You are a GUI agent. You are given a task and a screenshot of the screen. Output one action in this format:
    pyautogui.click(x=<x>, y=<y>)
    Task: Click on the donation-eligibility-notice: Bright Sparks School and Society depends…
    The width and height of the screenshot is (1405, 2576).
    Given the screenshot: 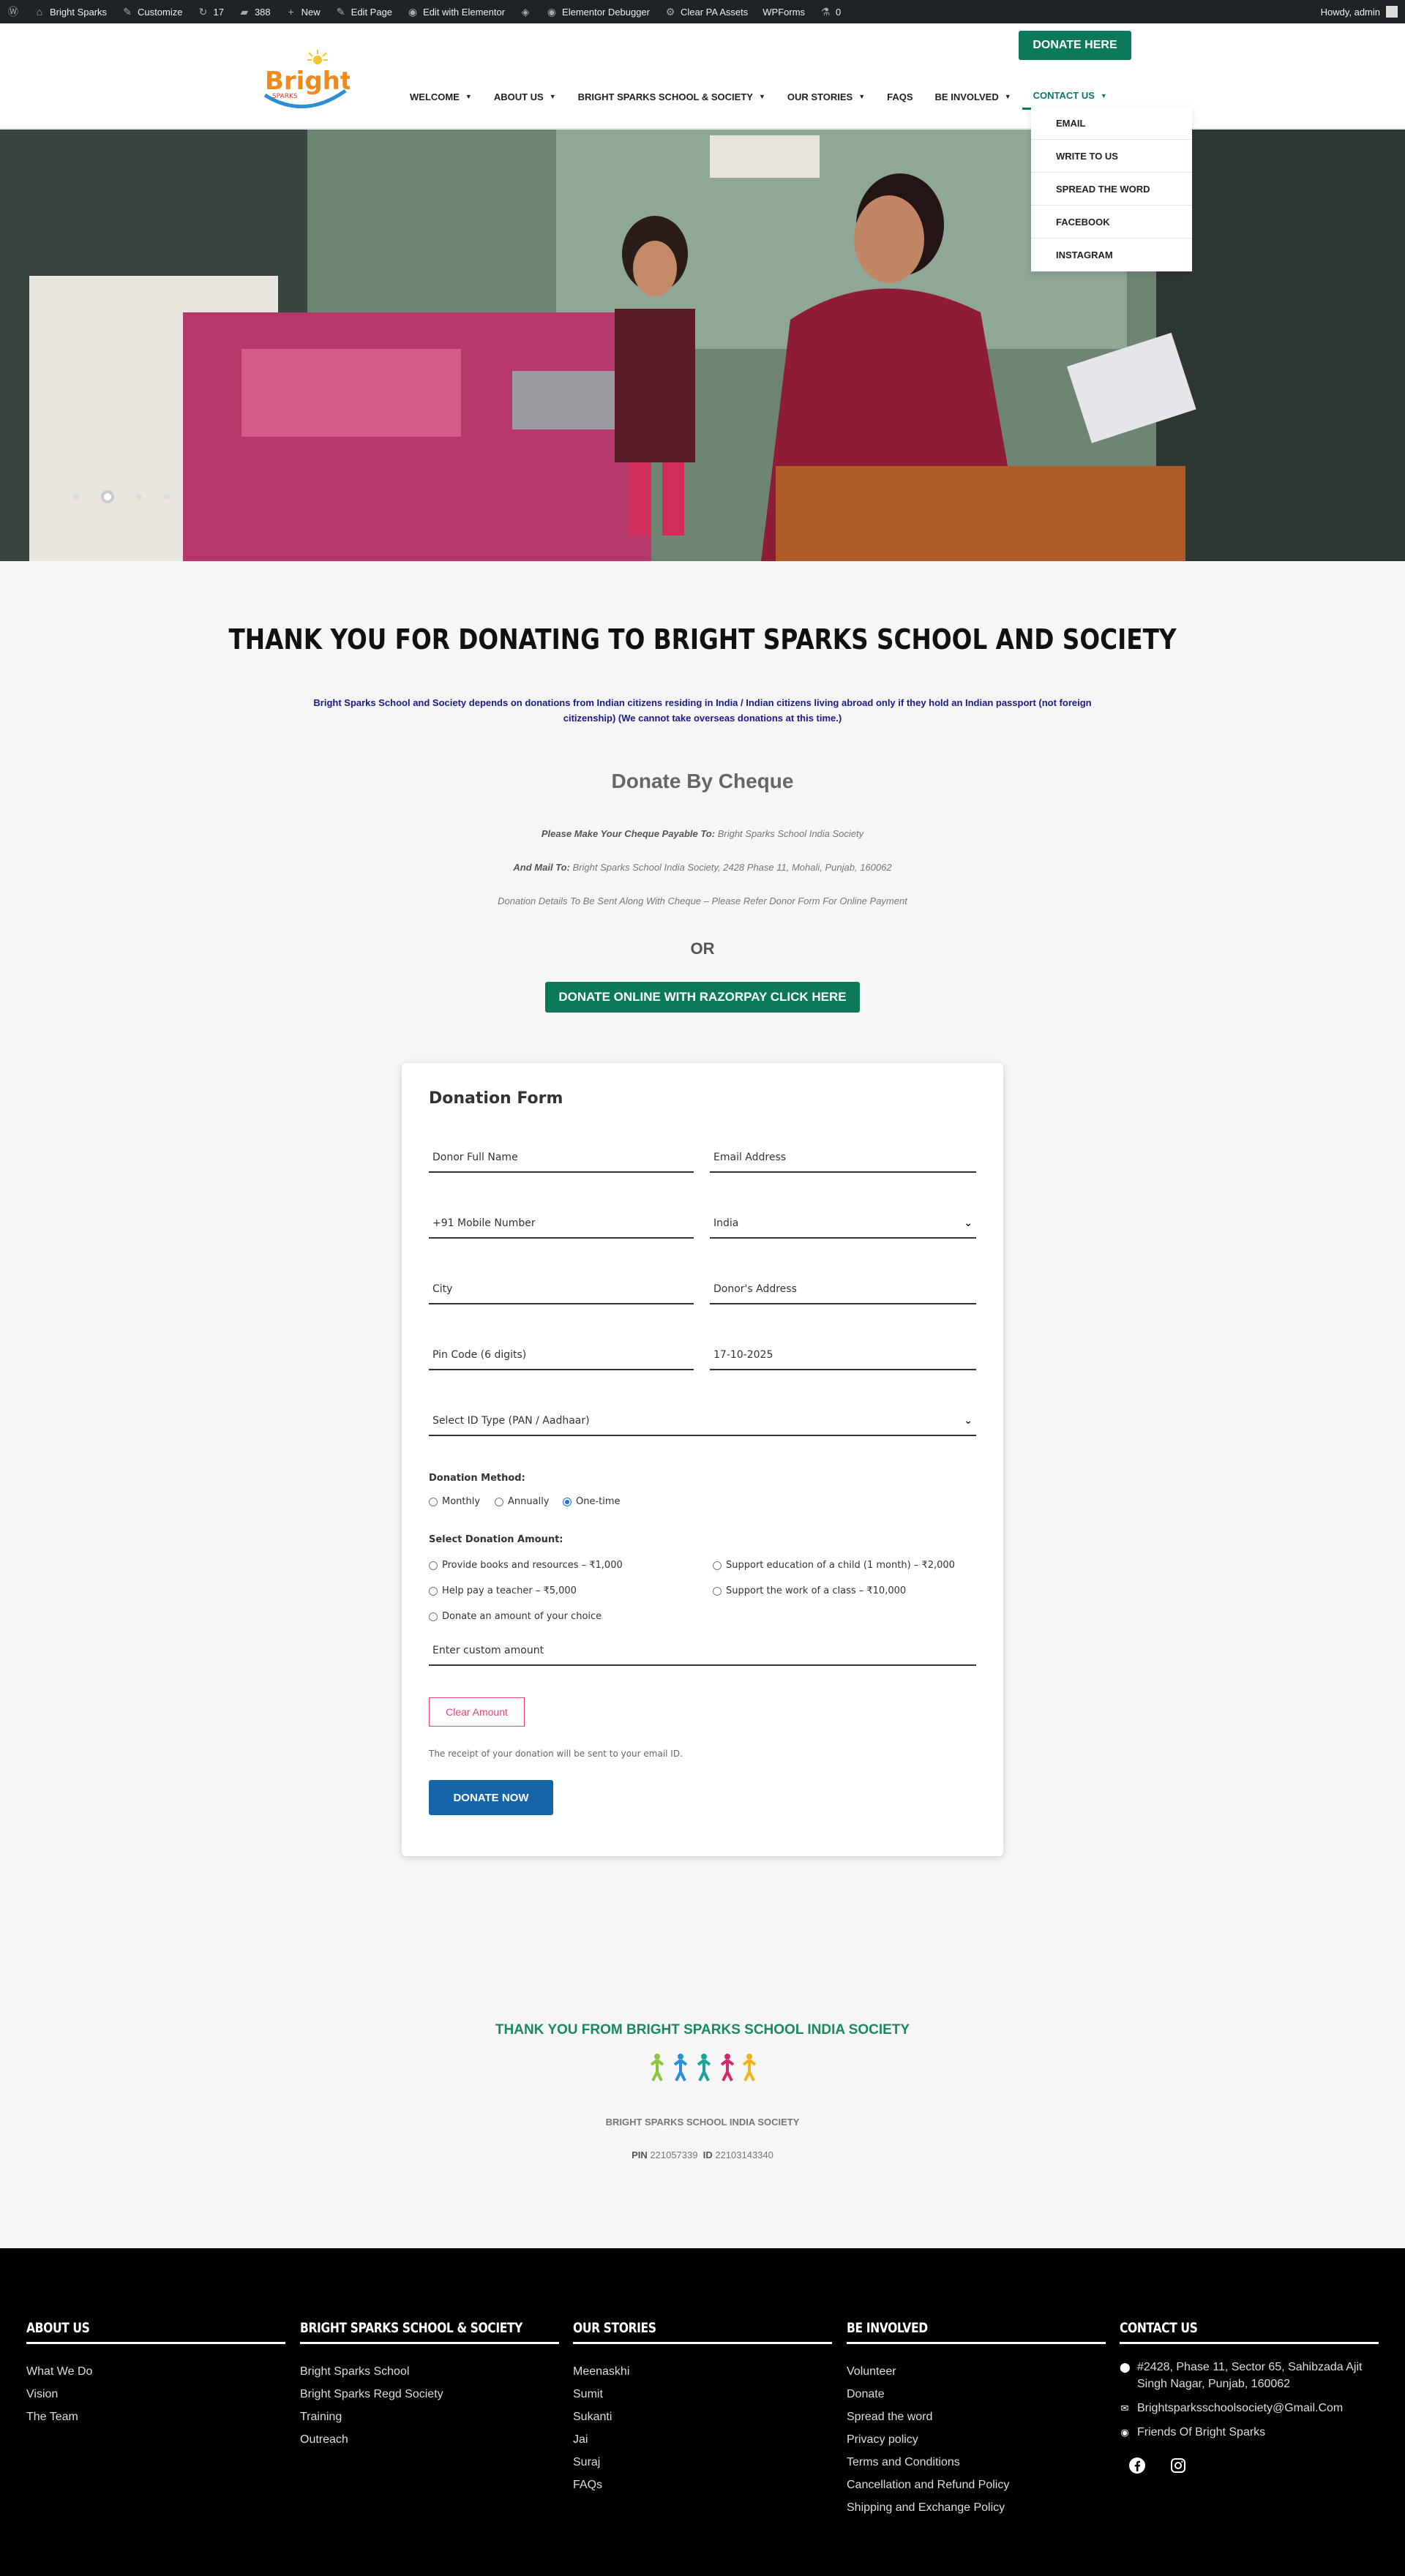 What is the action you would take?
    pyautogui.click(x=702, y=710)
    